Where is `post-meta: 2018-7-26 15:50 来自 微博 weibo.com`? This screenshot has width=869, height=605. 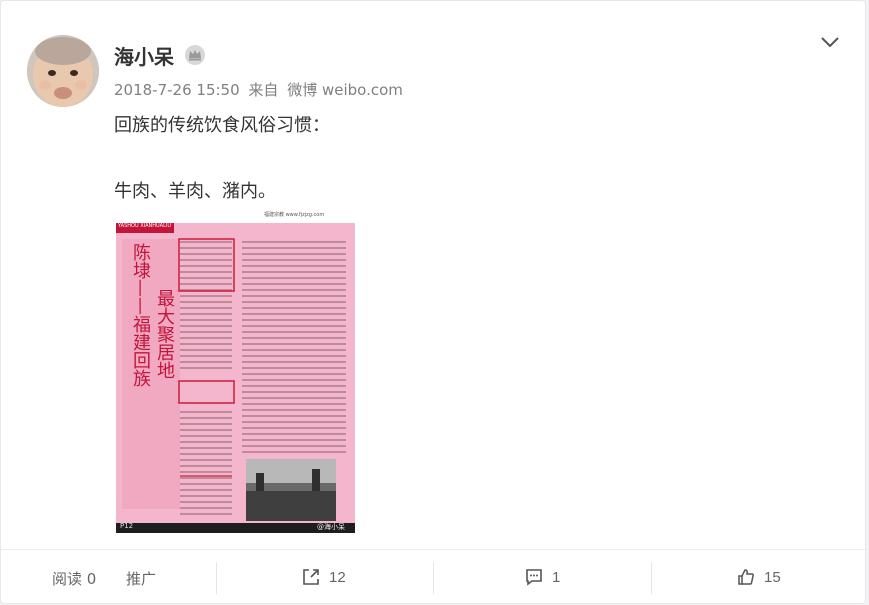 post-meta: 2018-7-26 15:50 来自 微博 weibo.com is located at coordinates (260, 89).